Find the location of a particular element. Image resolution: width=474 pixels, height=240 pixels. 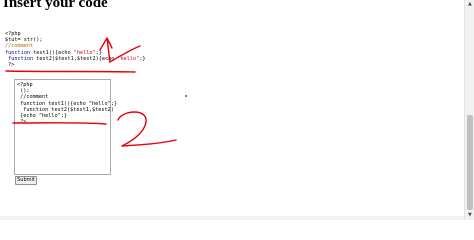

page-heading: Insert your code is located at coordinates (55, 5).